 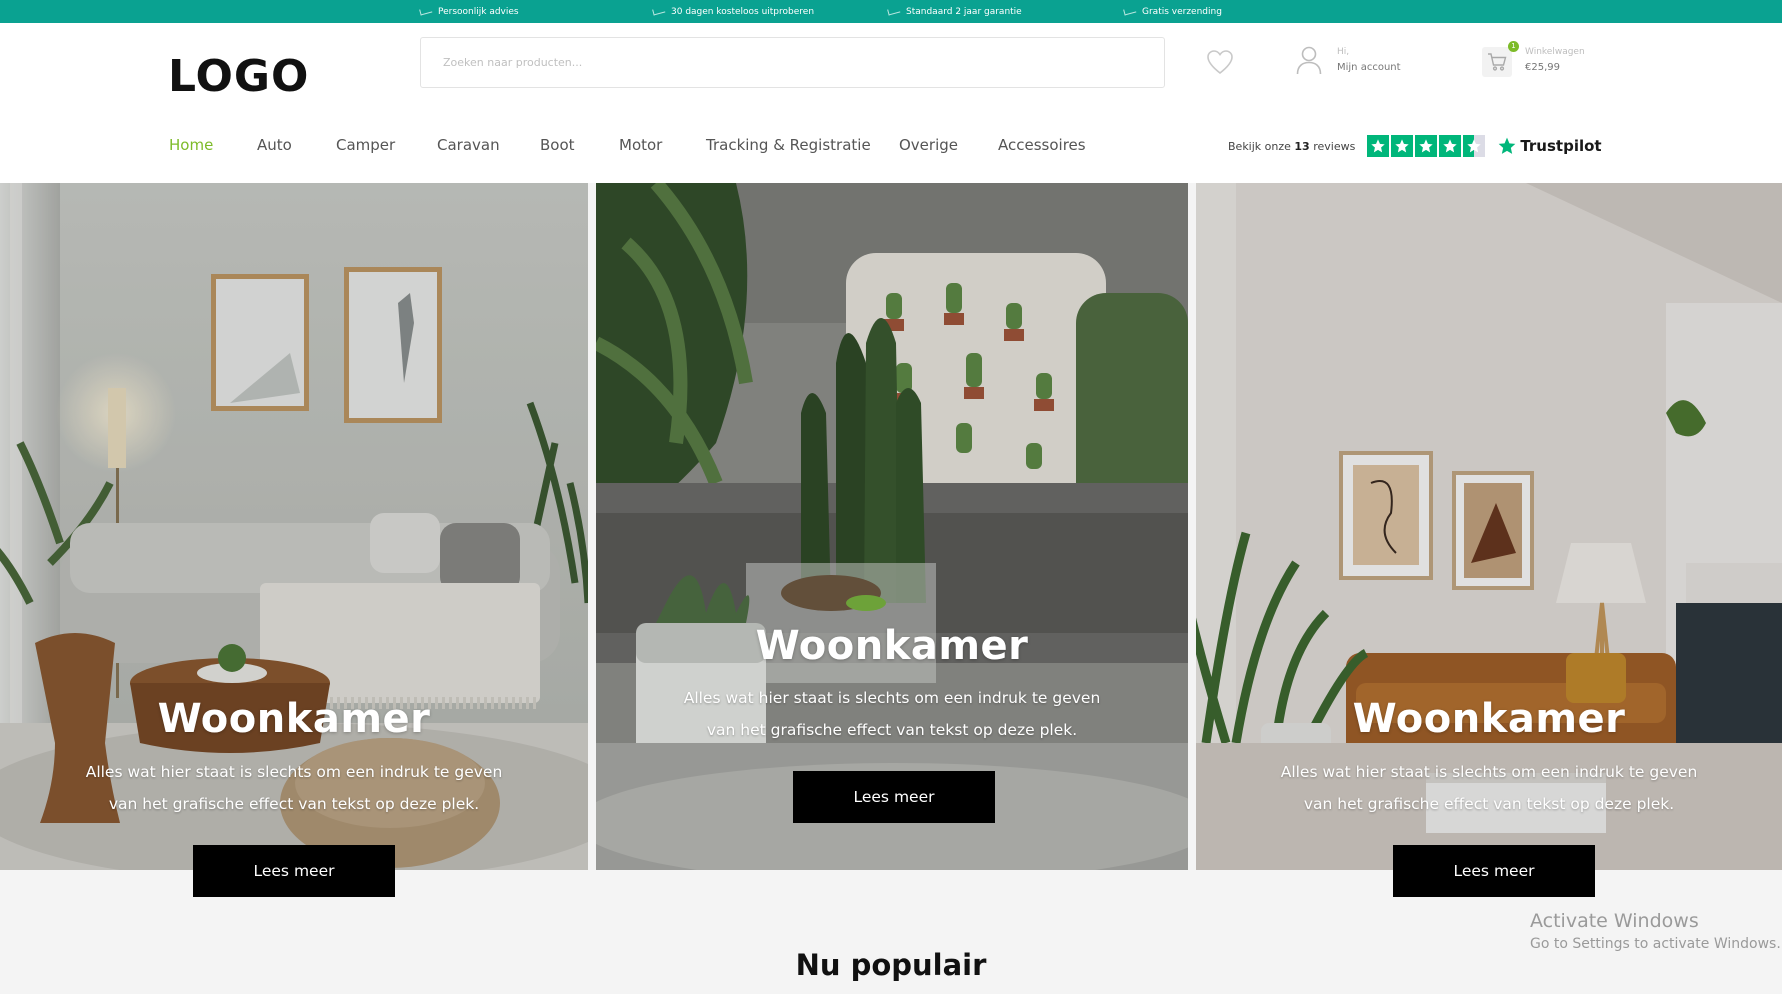 I want to click on section-title-popular: Nu populair, so click(x=891, y=965).